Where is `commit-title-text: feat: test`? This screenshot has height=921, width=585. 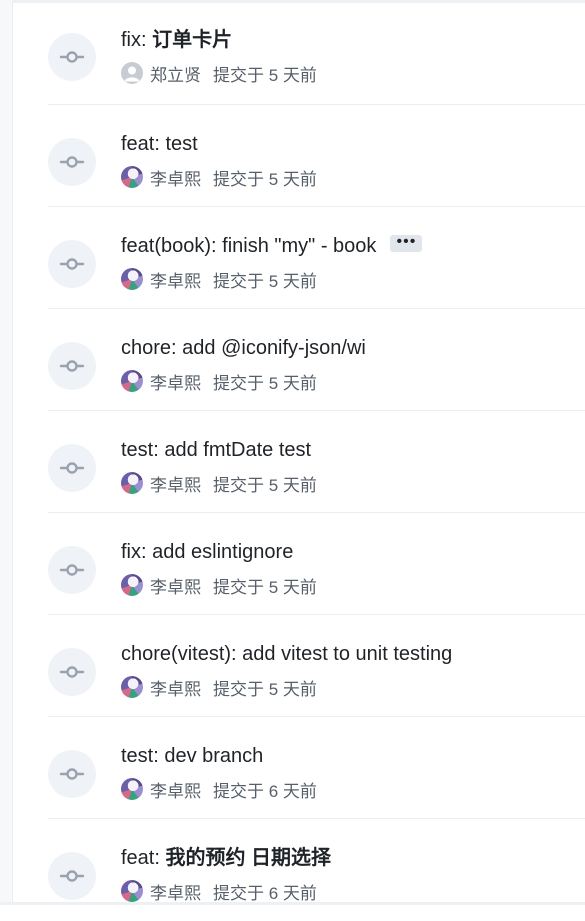
commit-title-text: feat: test is located at coordinates (159, 144).